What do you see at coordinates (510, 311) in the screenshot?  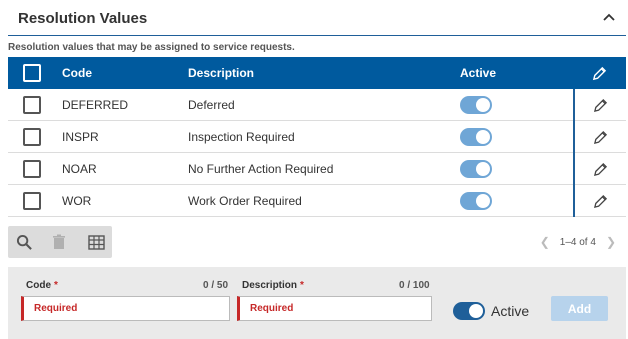 I see `active-toggle-label: Active` at bounding box center [510, 311].